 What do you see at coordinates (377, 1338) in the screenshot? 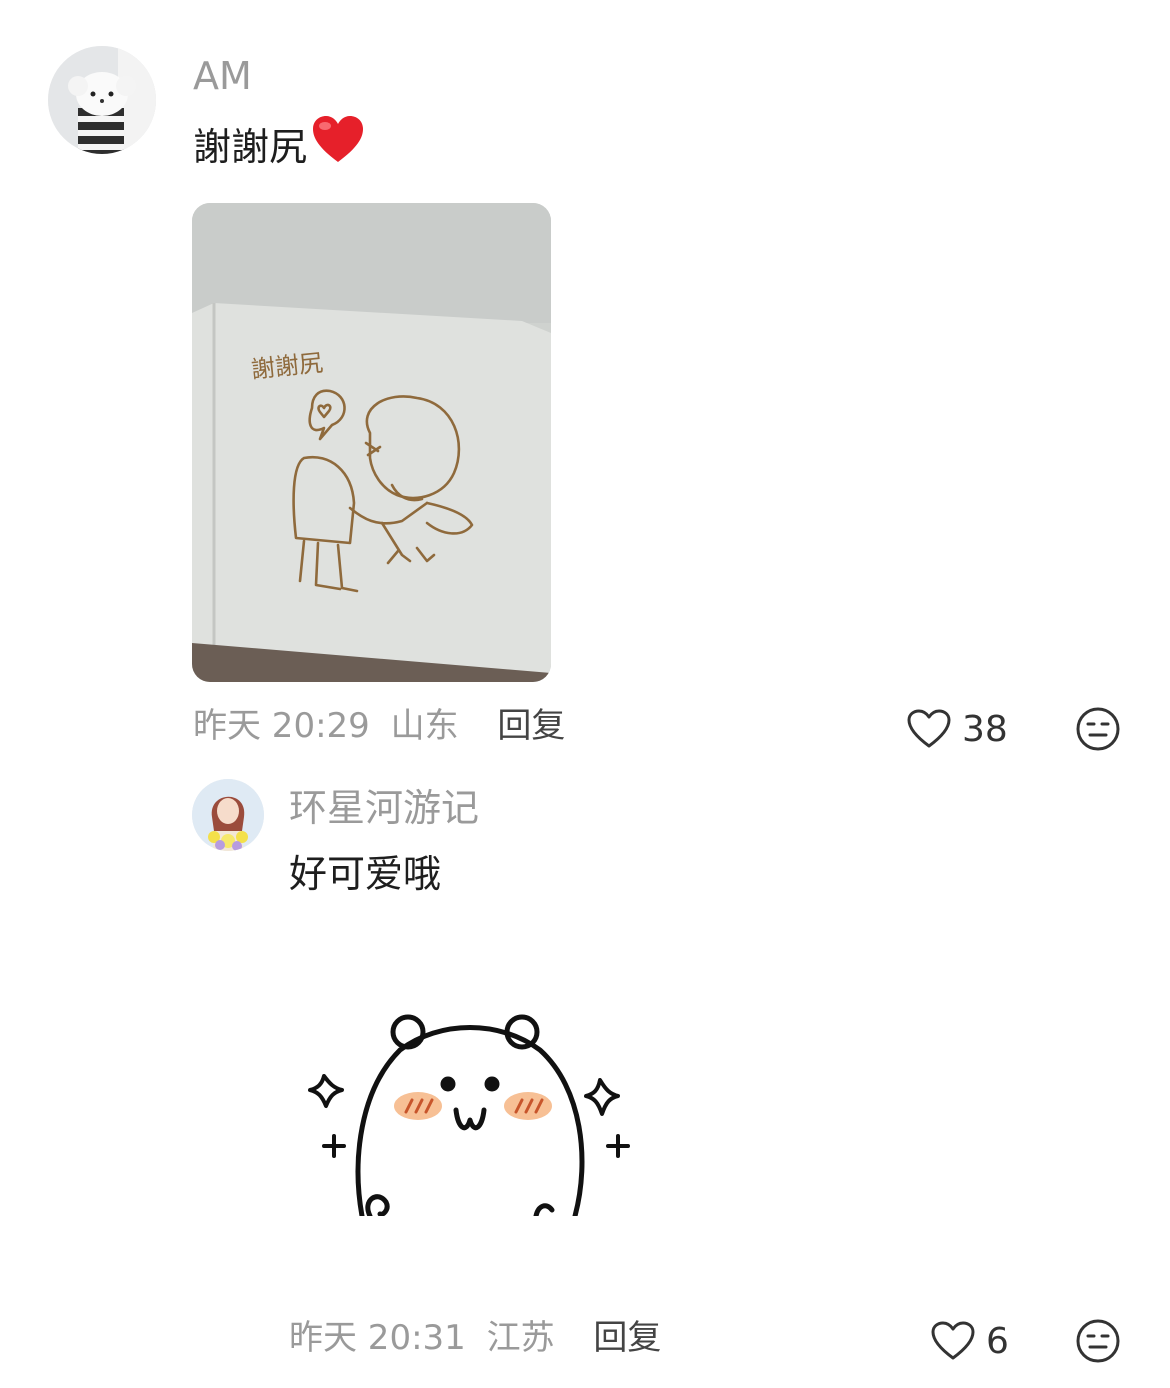
I see `reply-time: 昨天 20:31` at bounding box center [377, 1338].